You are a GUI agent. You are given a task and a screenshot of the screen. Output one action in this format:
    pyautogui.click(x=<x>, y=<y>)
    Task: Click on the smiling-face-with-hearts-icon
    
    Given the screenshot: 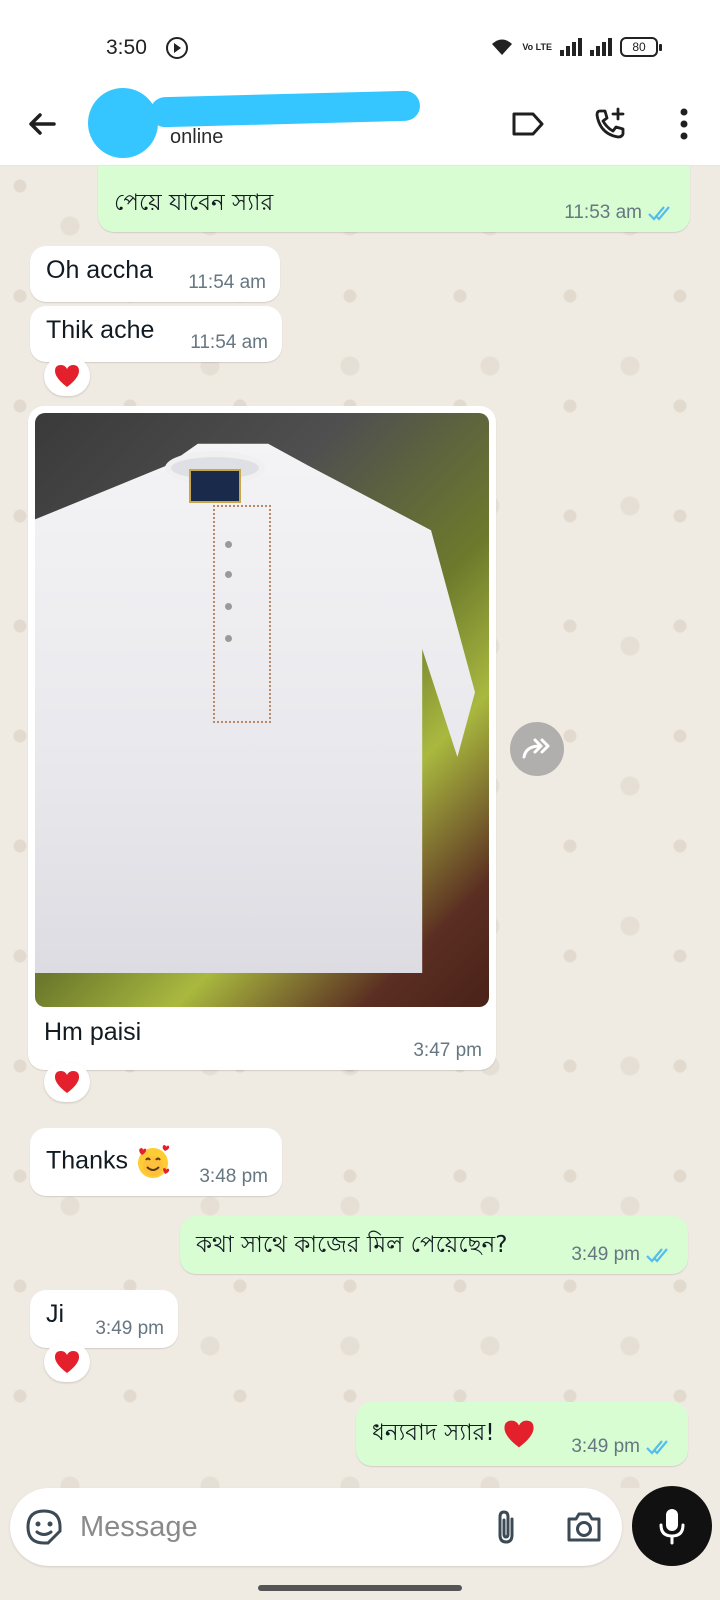 What is the action you would take?
    pyautogui.click(x=153, y=1161)
    